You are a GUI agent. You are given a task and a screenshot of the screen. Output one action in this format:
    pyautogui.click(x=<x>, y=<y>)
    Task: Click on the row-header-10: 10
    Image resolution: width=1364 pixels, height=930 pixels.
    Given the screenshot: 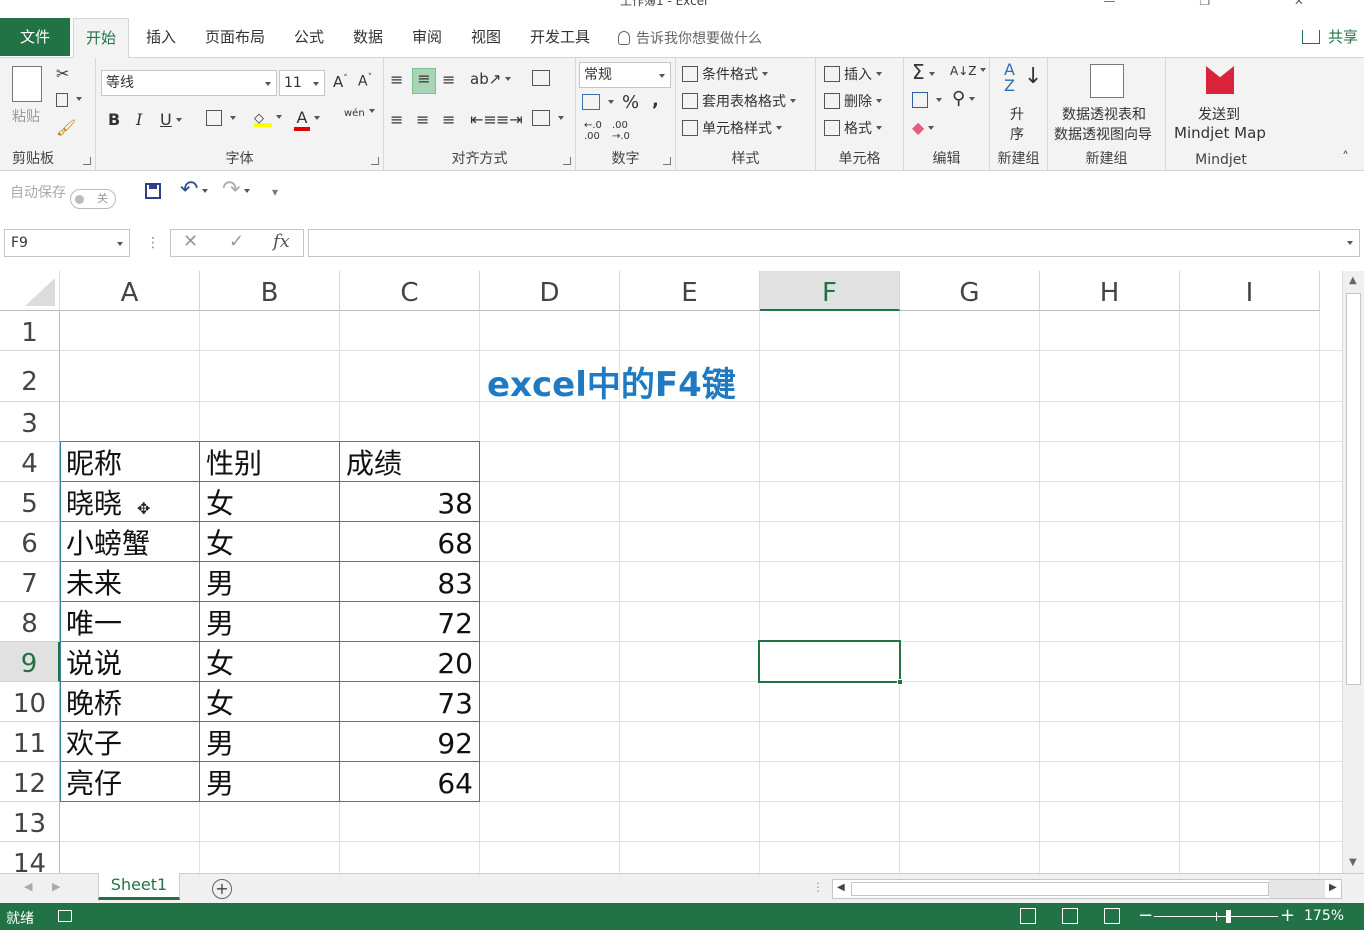 What is the action you would take?
    pyautogui.click(x=30, y=702)
    